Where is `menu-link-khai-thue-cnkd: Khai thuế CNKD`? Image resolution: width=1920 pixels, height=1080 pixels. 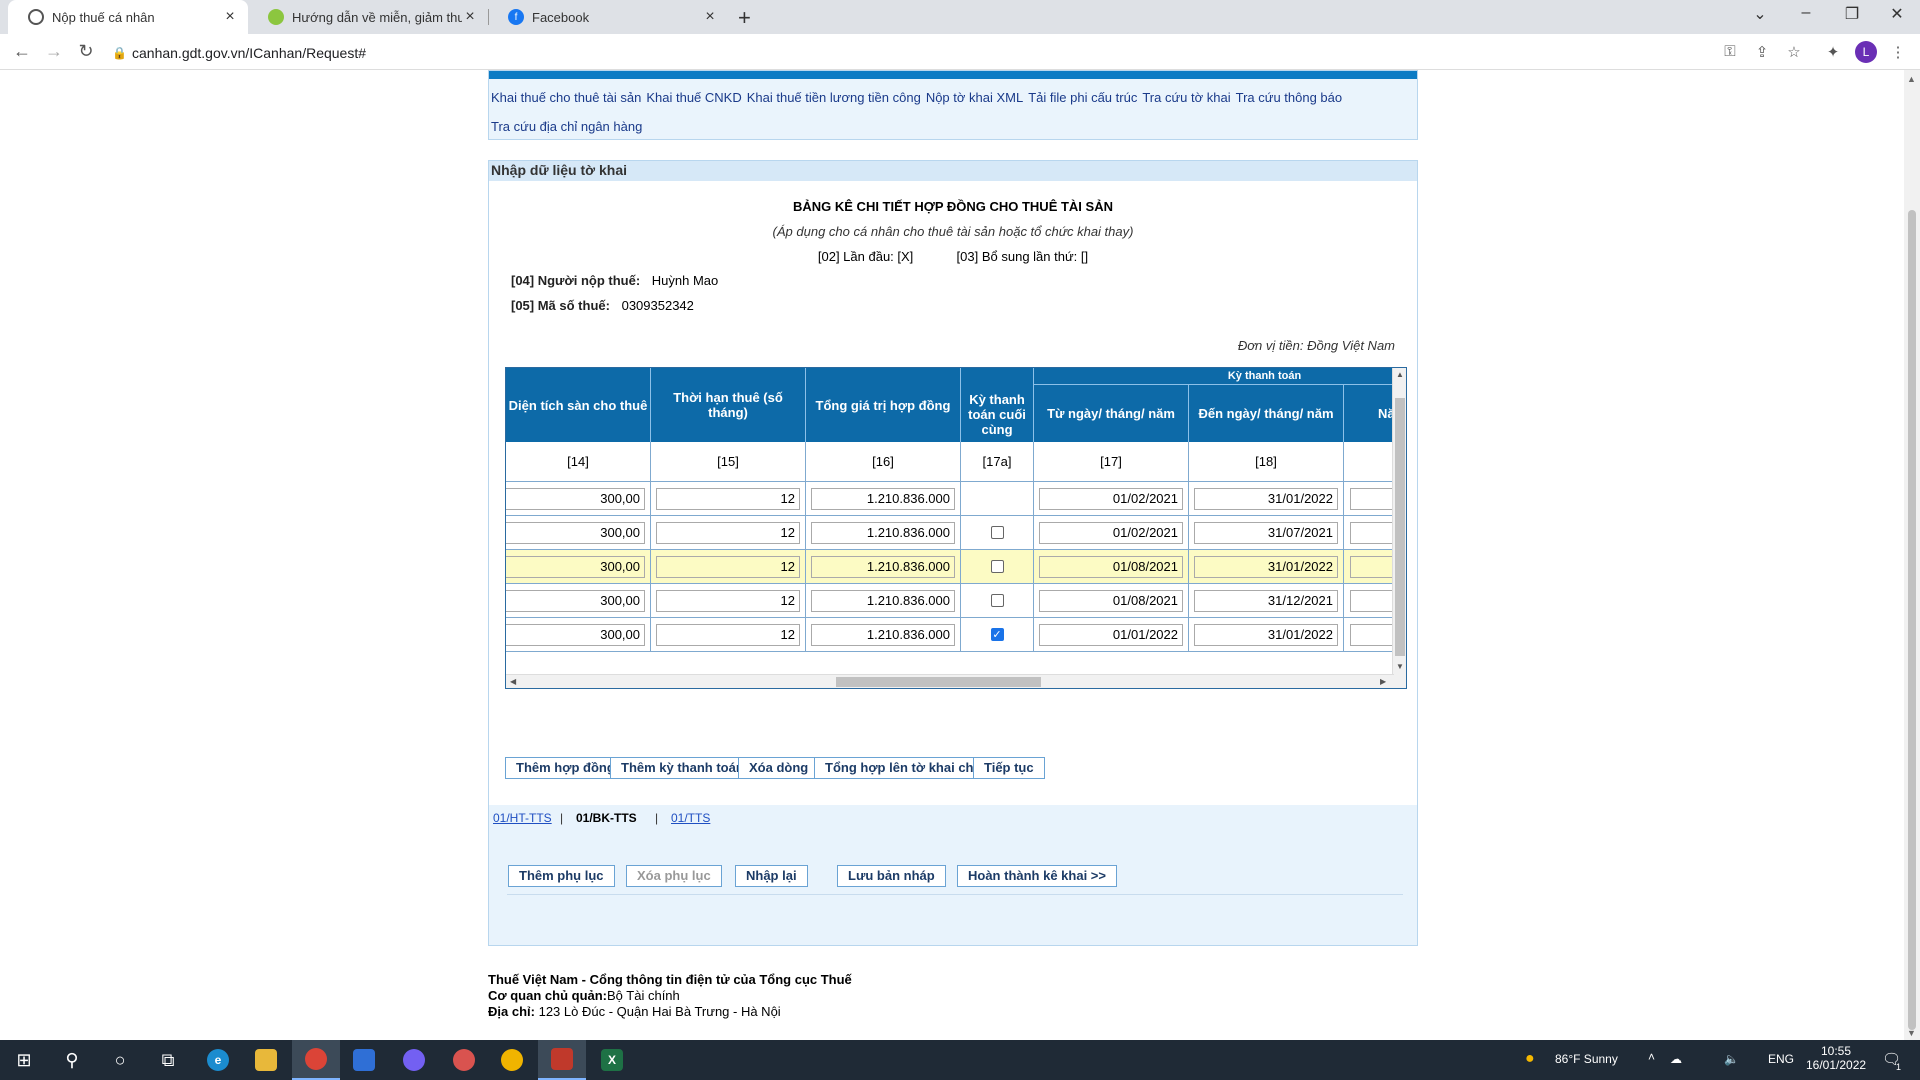 menu-link-khai-thue-cnkd: Khai thuế CNKD is located at coordinates (693, 97).